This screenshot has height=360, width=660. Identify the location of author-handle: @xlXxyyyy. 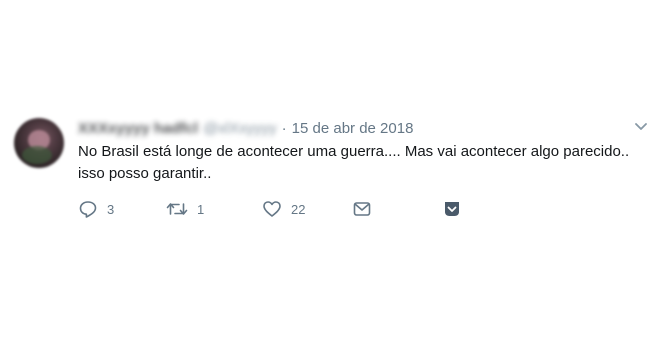
(240, 128).